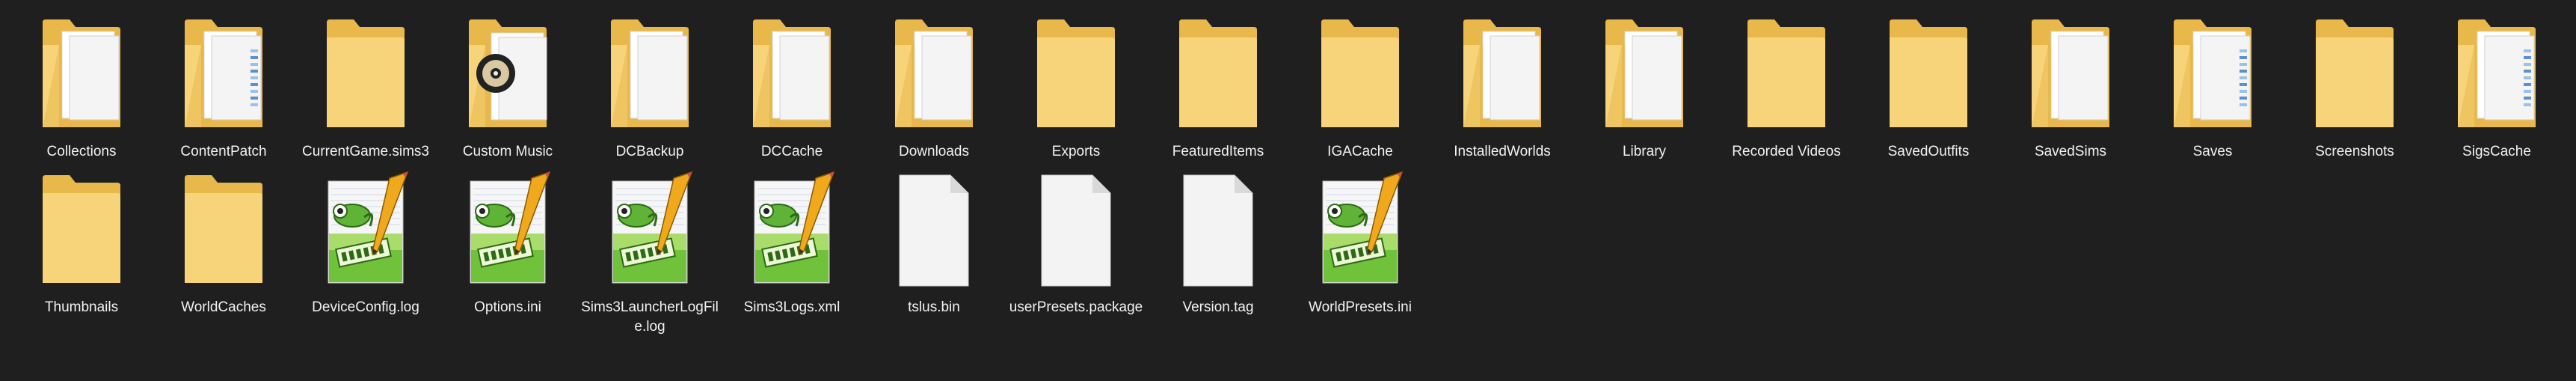  I want to click on item-label: Screenshots, so click(2354, 151).